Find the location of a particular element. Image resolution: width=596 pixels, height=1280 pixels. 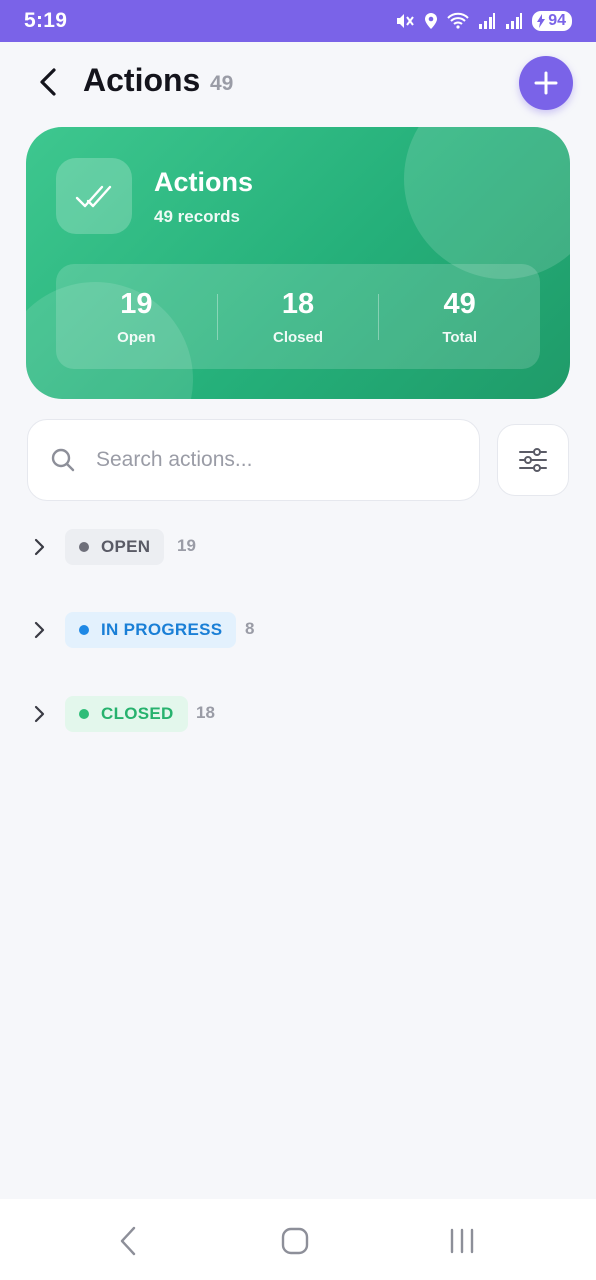

battery-indicator: 94 is located at coordinates (552, 21).